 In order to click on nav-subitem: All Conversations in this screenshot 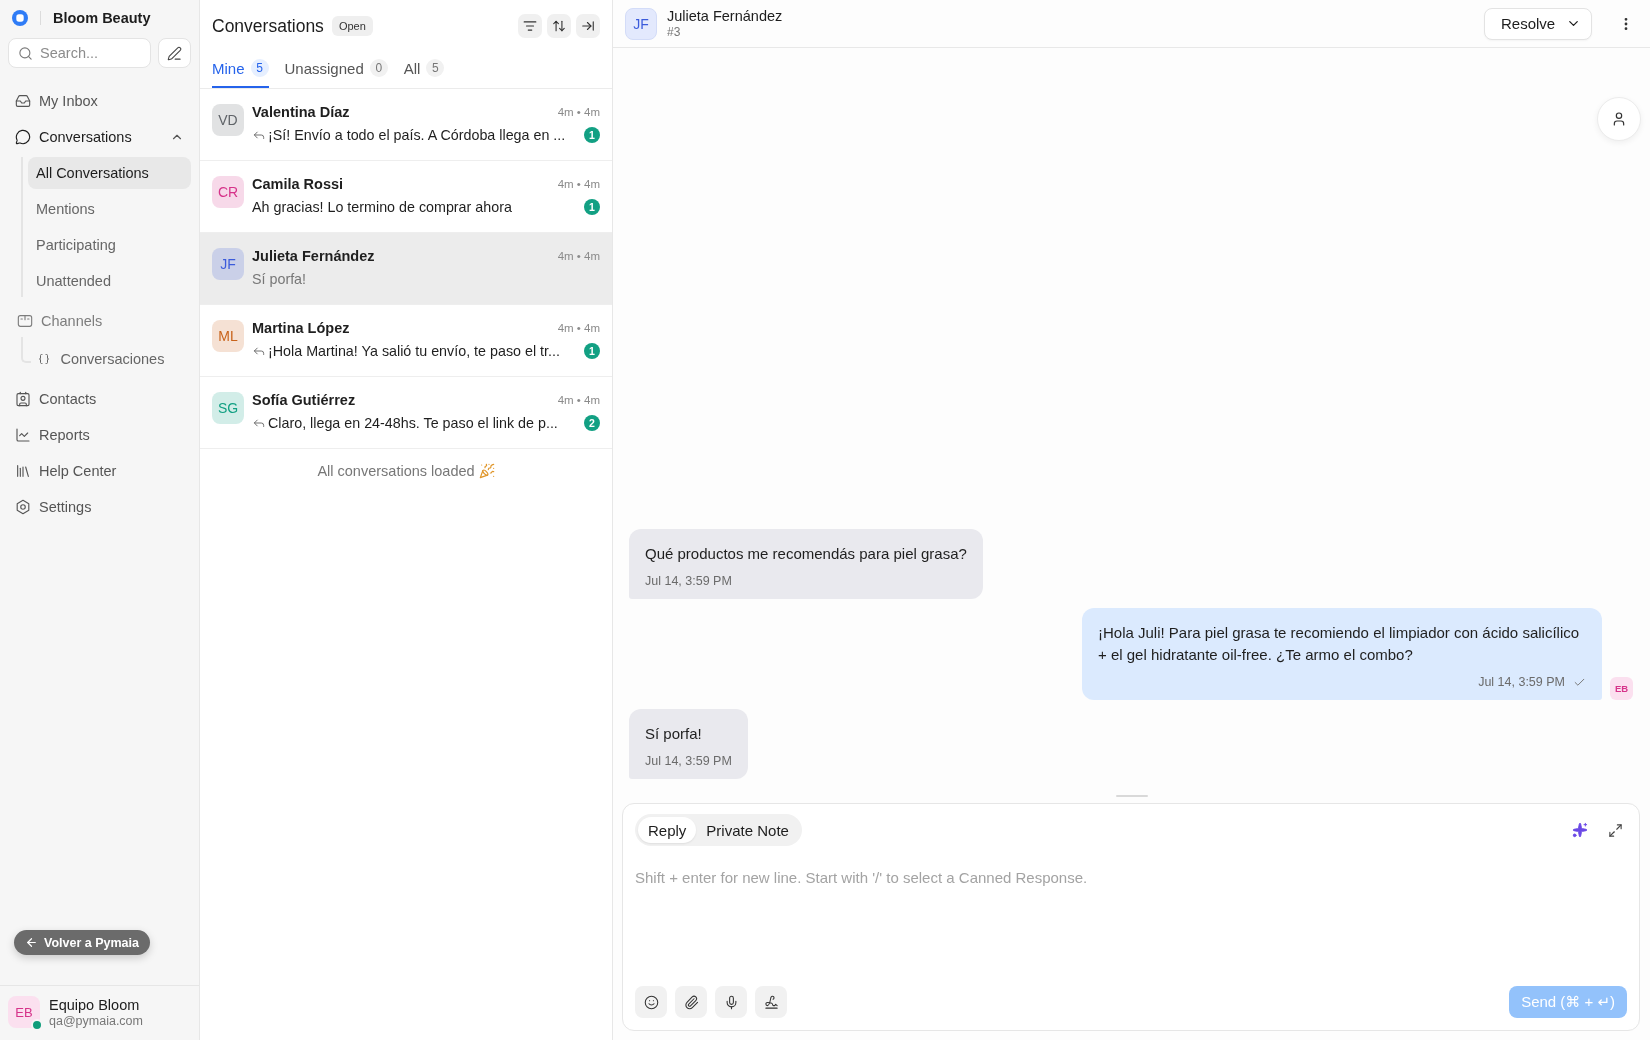, I will do `click(109, 173)`.